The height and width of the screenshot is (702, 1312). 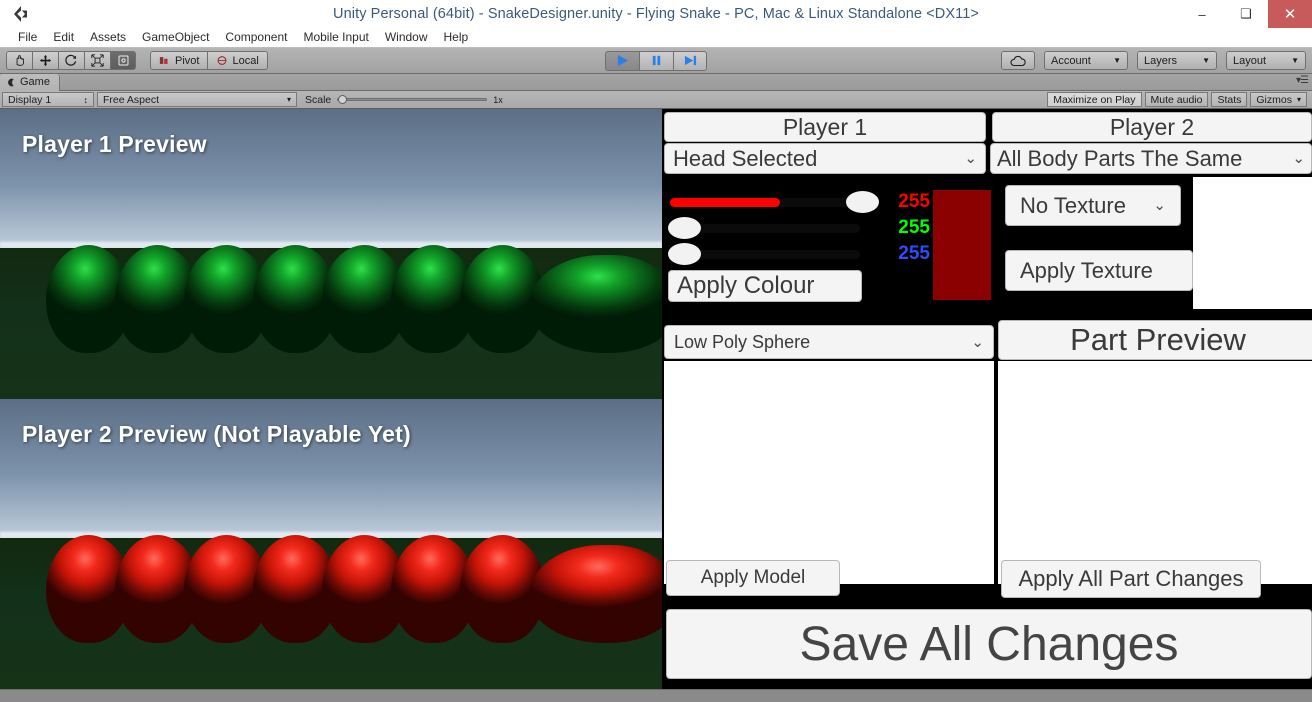 I want to click on scale-icon, so click(x=97, y=60).